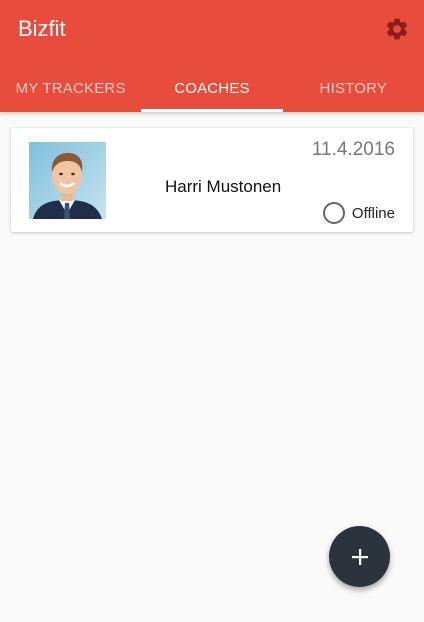 This screenshot has height=622, width=424. I want to click on gear-icon, so click(397, 29).